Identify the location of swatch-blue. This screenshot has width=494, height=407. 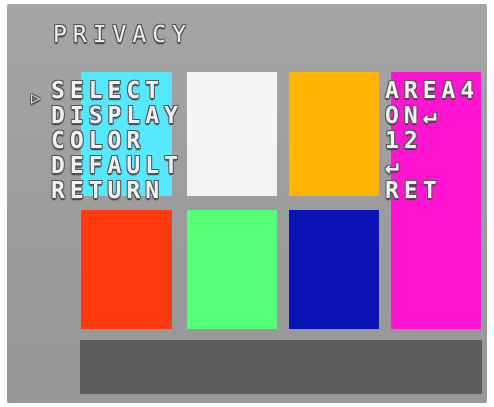
(334, 269).